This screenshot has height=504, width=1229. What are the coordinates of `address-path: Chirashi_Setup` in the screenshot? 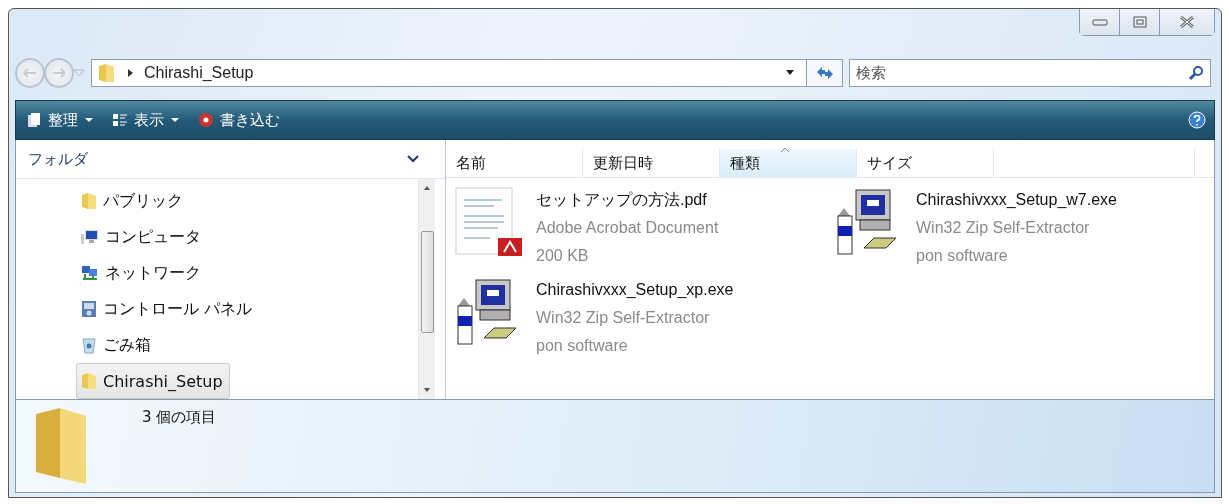 It's located at (199, 73).